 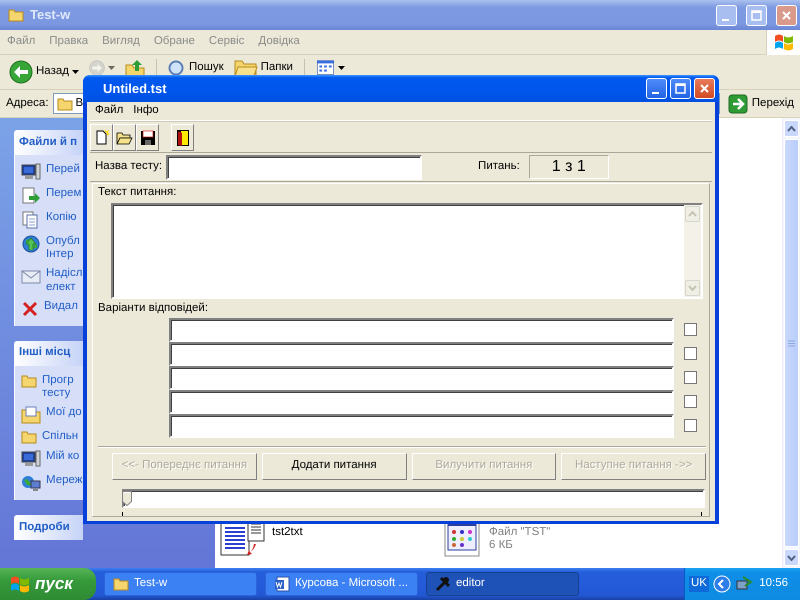 What do you see at coordinates (761, 104) in the screenshot?
I see `go-button: Перехід` at bounding box center [761, 104].